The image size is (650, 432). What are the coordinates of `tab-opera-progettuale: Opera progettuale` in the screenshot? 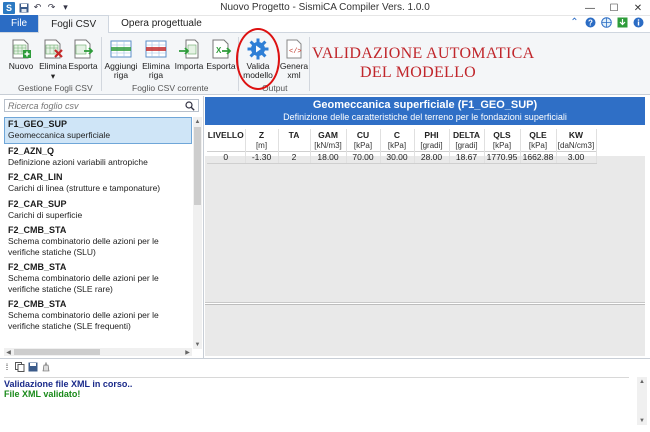 It's located at (161, 23).